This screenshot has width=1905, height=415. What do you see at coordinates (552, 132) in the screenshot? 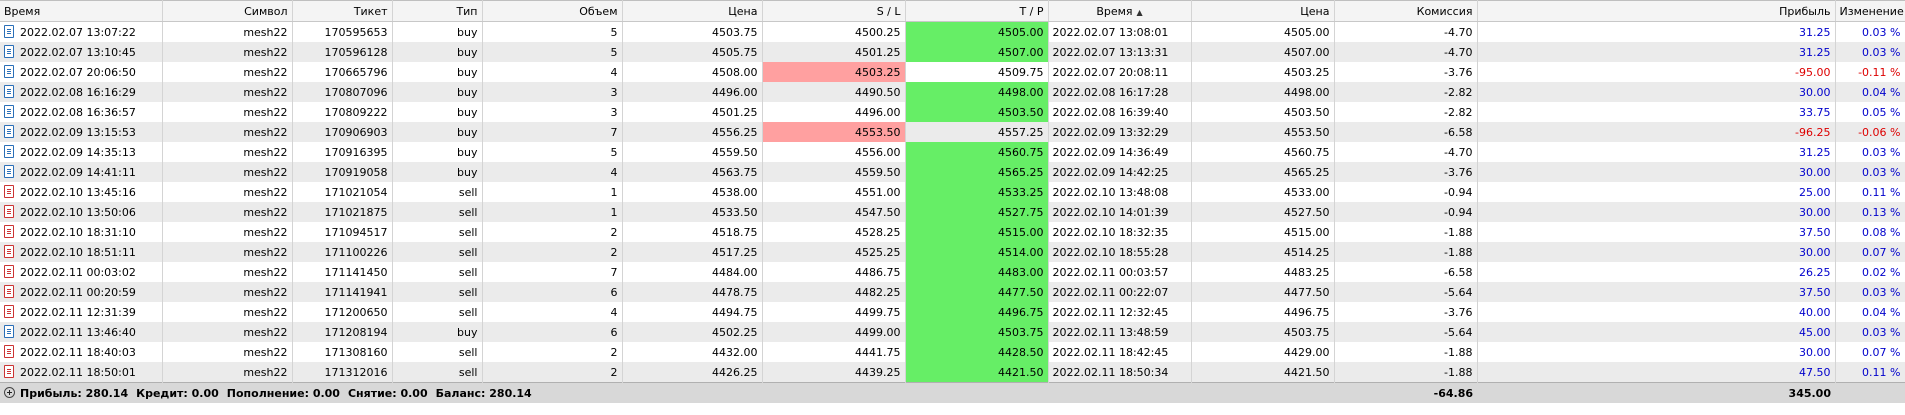
I see `cell-volume: 7` at bounding box center [552, 132].